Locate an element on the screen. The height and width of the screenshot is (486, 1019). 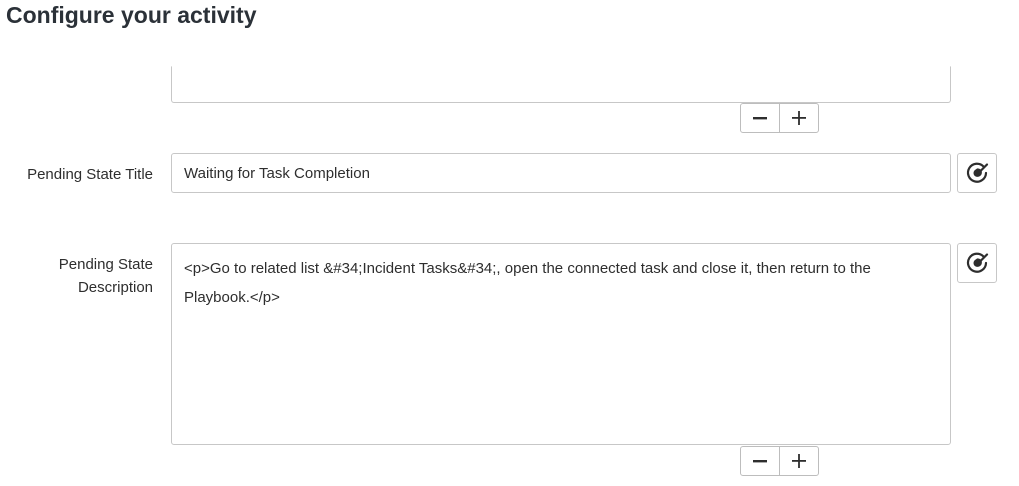
pending-state-description-pill-picker-button is located at coordinates (977, 263).